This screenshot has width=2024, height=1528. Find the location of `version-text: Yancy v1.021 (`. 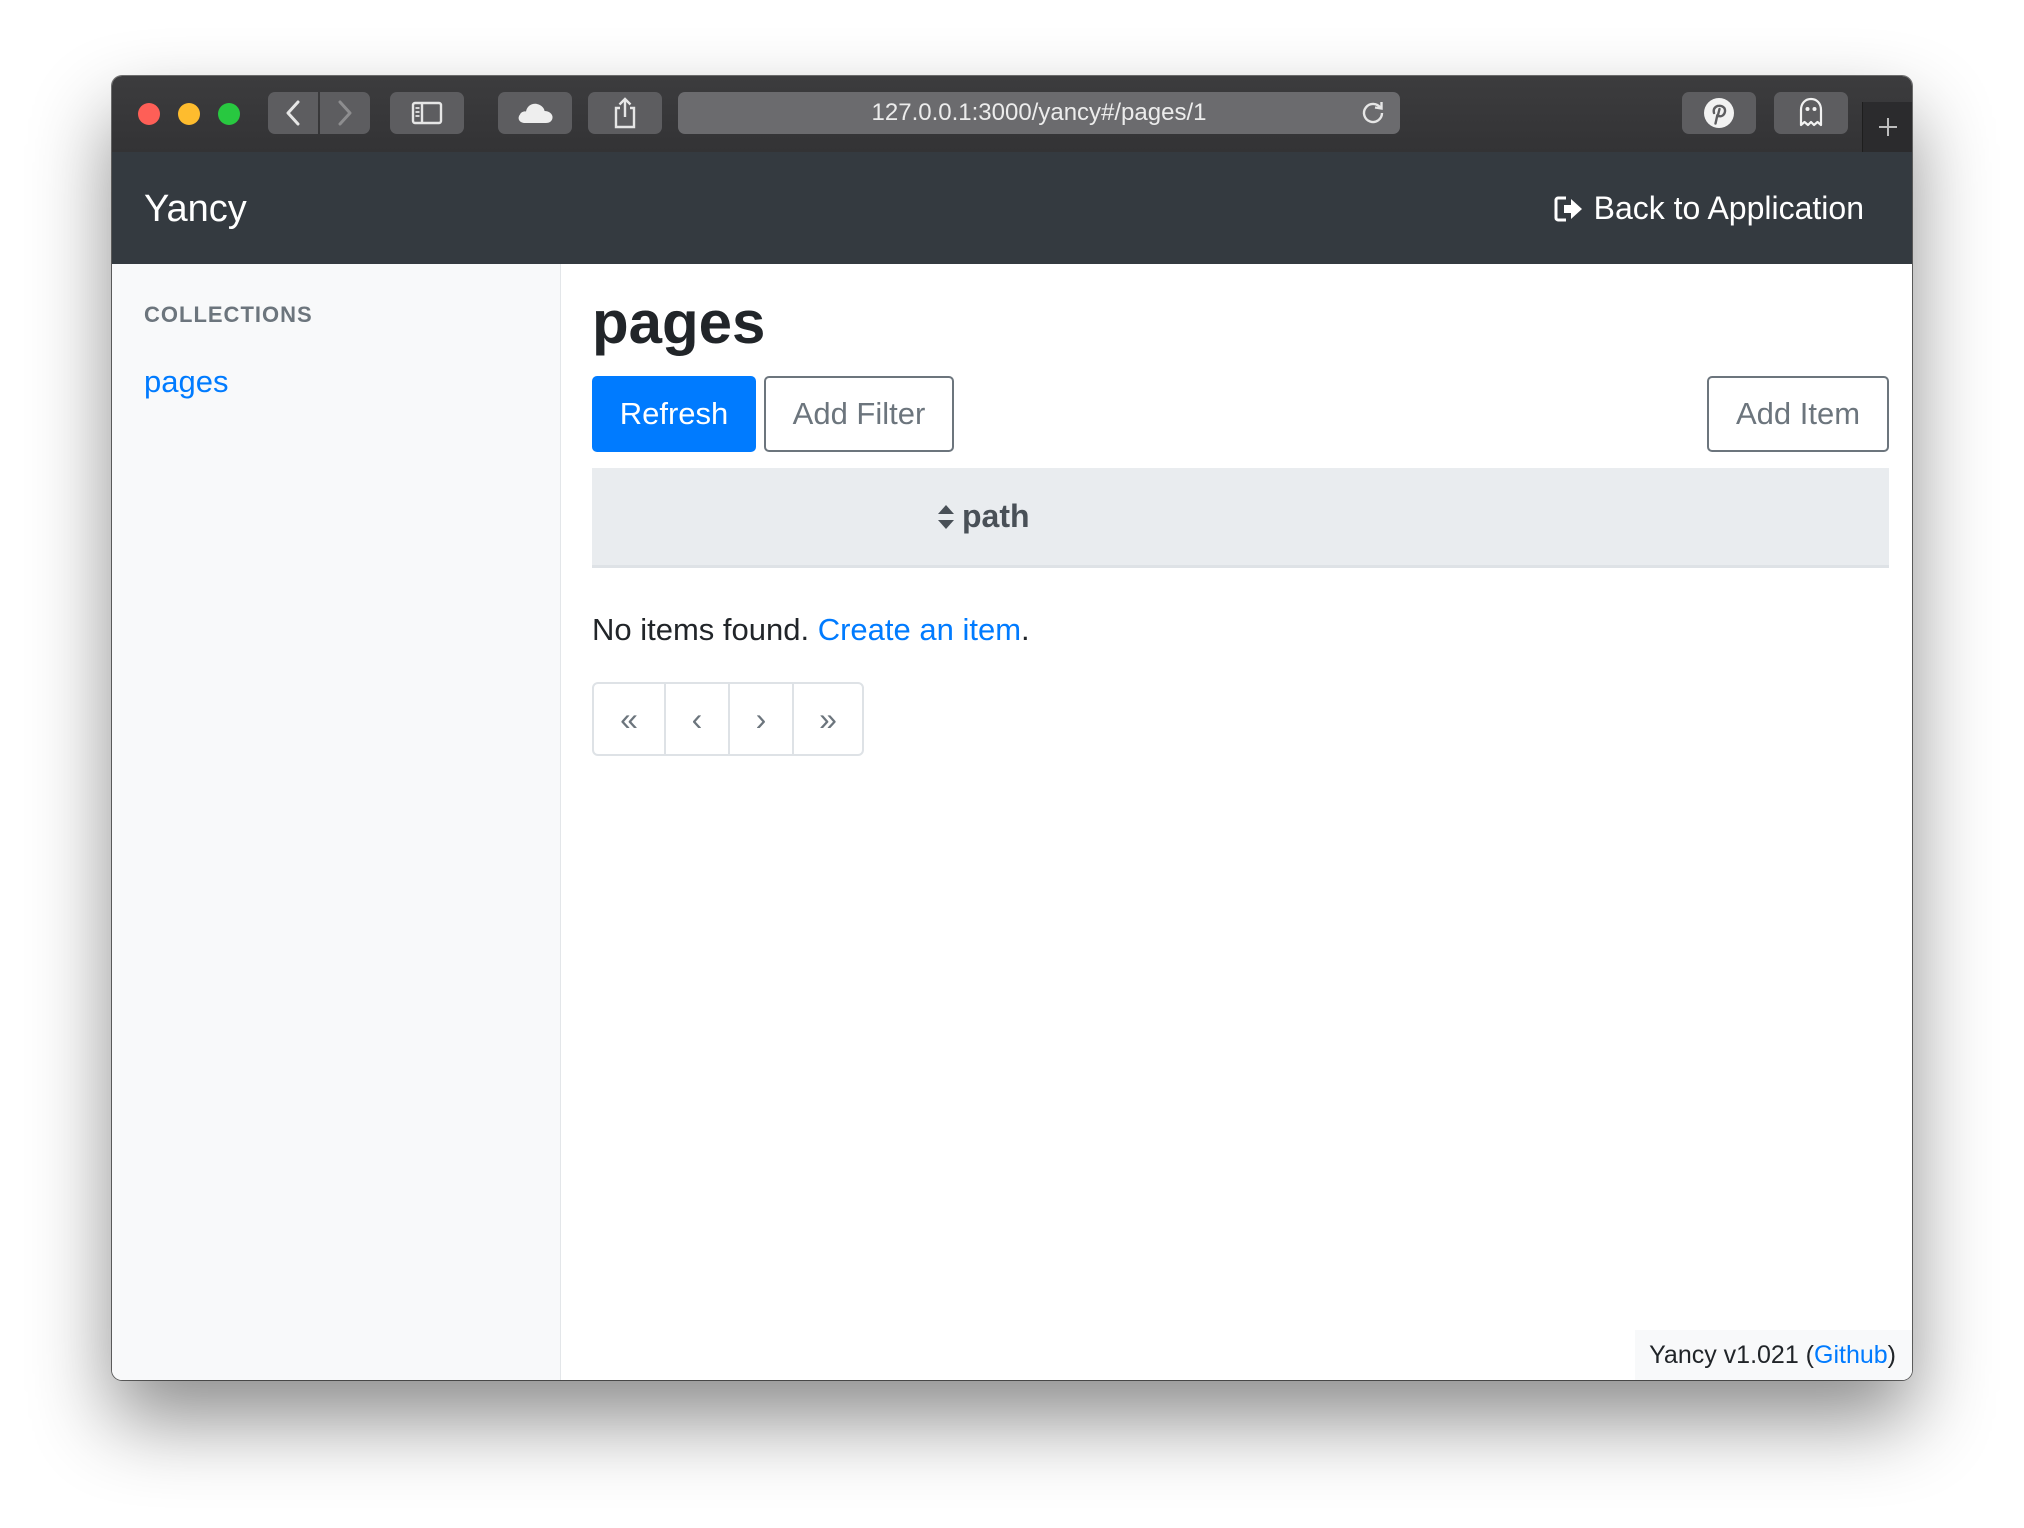

version-text: Yancy v1.021 ( is located at coordinates (1731, 1354).